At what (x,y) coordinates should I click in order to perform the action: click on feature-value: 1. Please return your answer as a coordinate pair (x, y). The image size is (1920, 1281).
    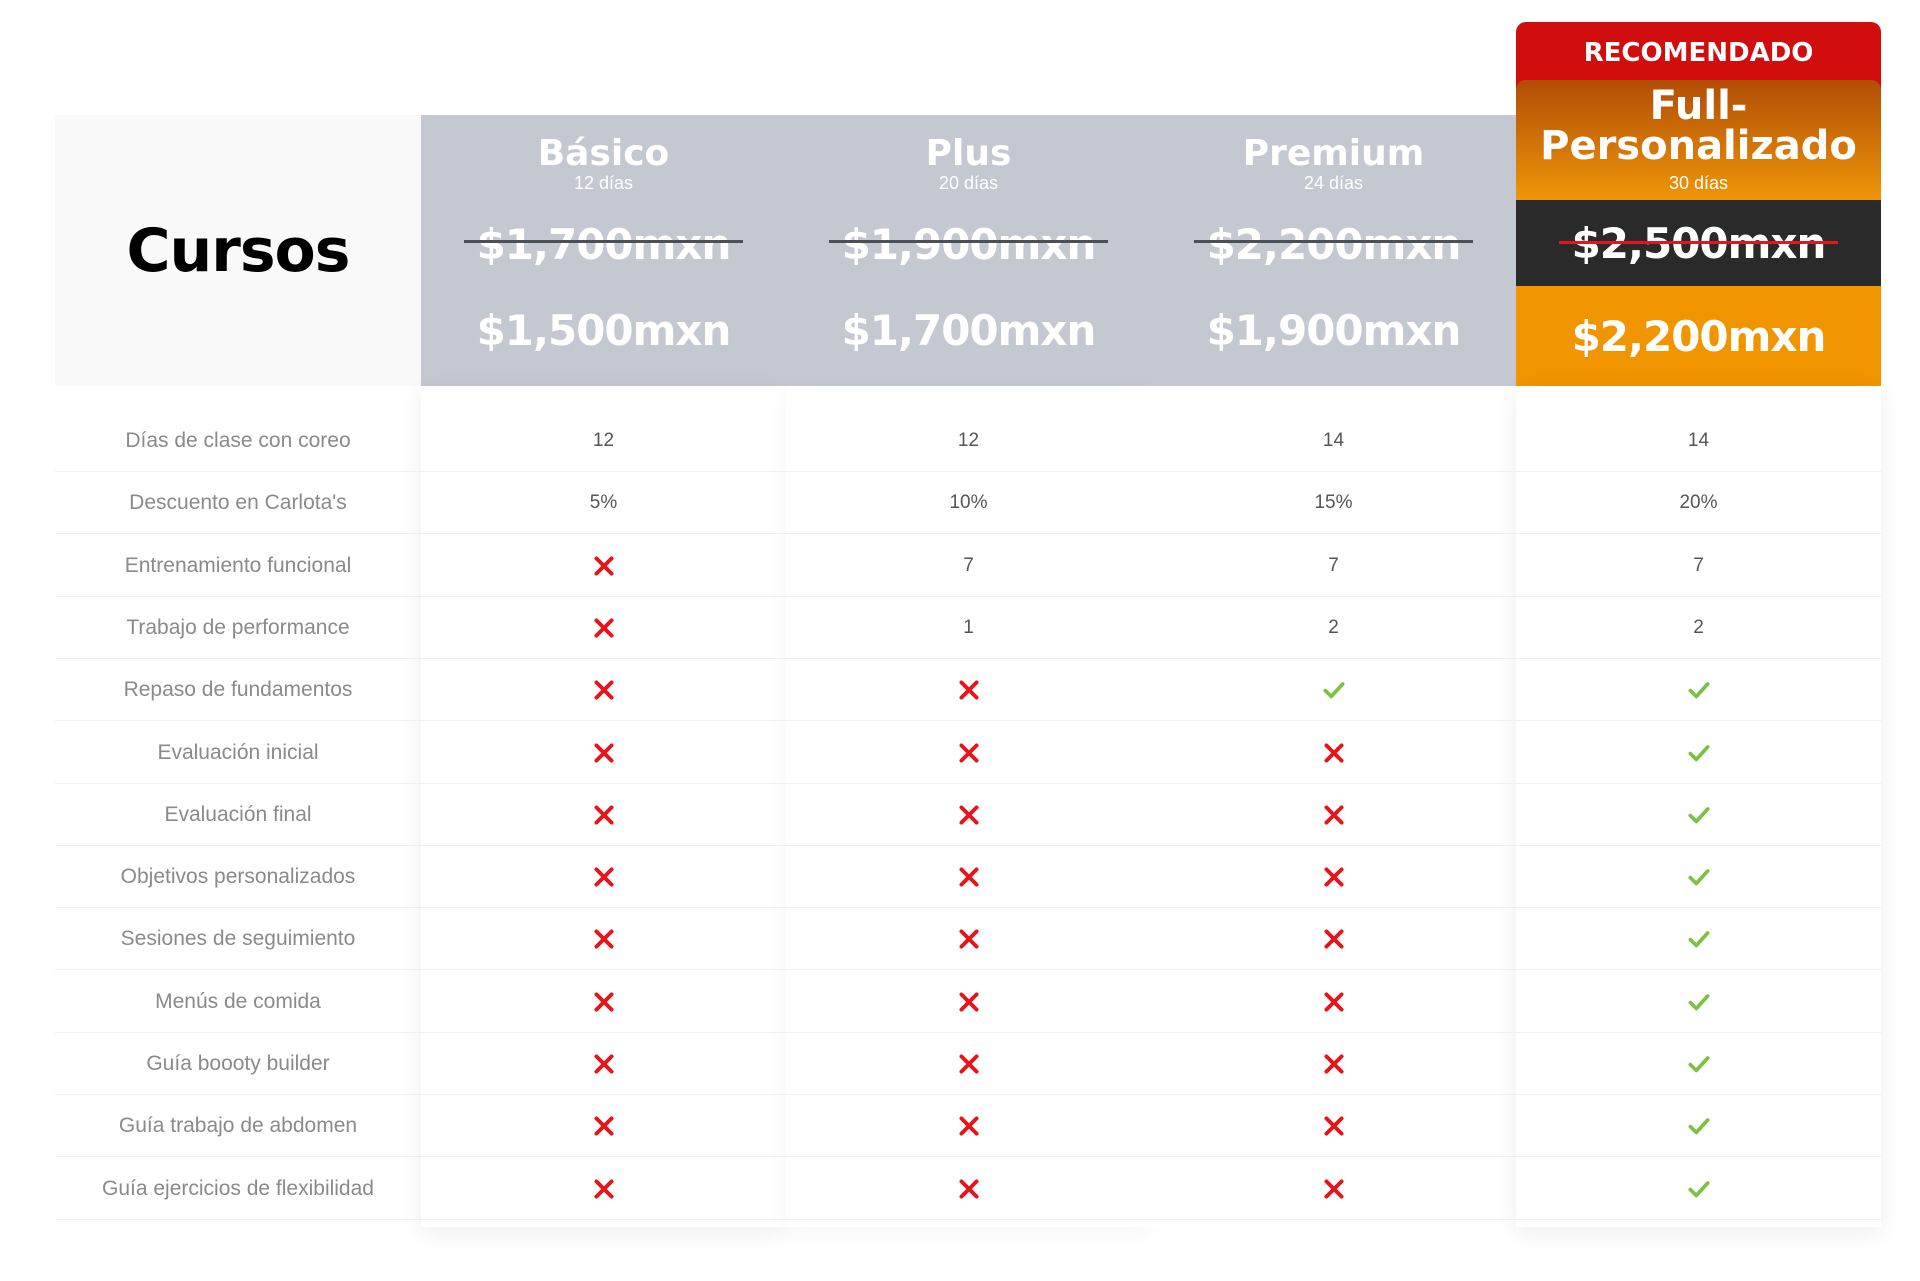
    Looking at the image, I should click on (968, 628).